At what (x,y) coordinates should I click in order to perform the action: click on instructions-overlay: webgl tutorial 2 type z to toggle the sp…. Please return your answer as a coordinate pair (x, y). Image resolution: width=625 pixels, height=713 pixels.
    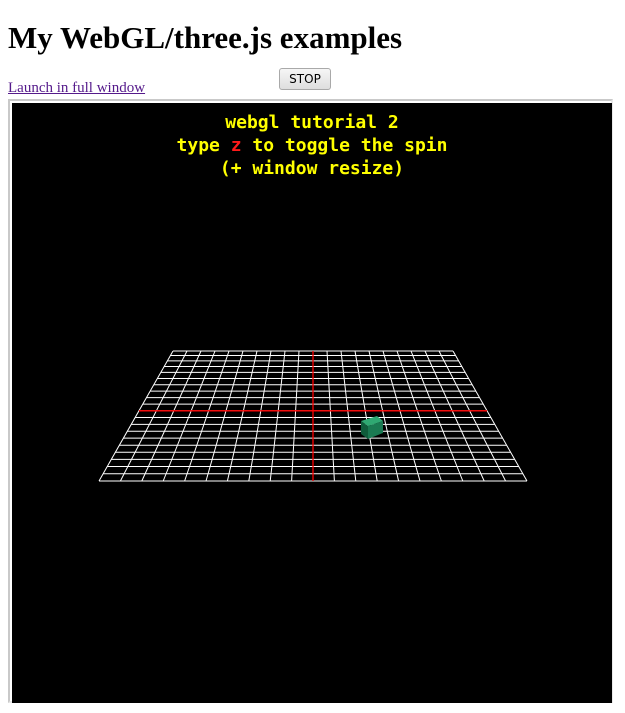
    Looking at the image, I should click on (312, 145).